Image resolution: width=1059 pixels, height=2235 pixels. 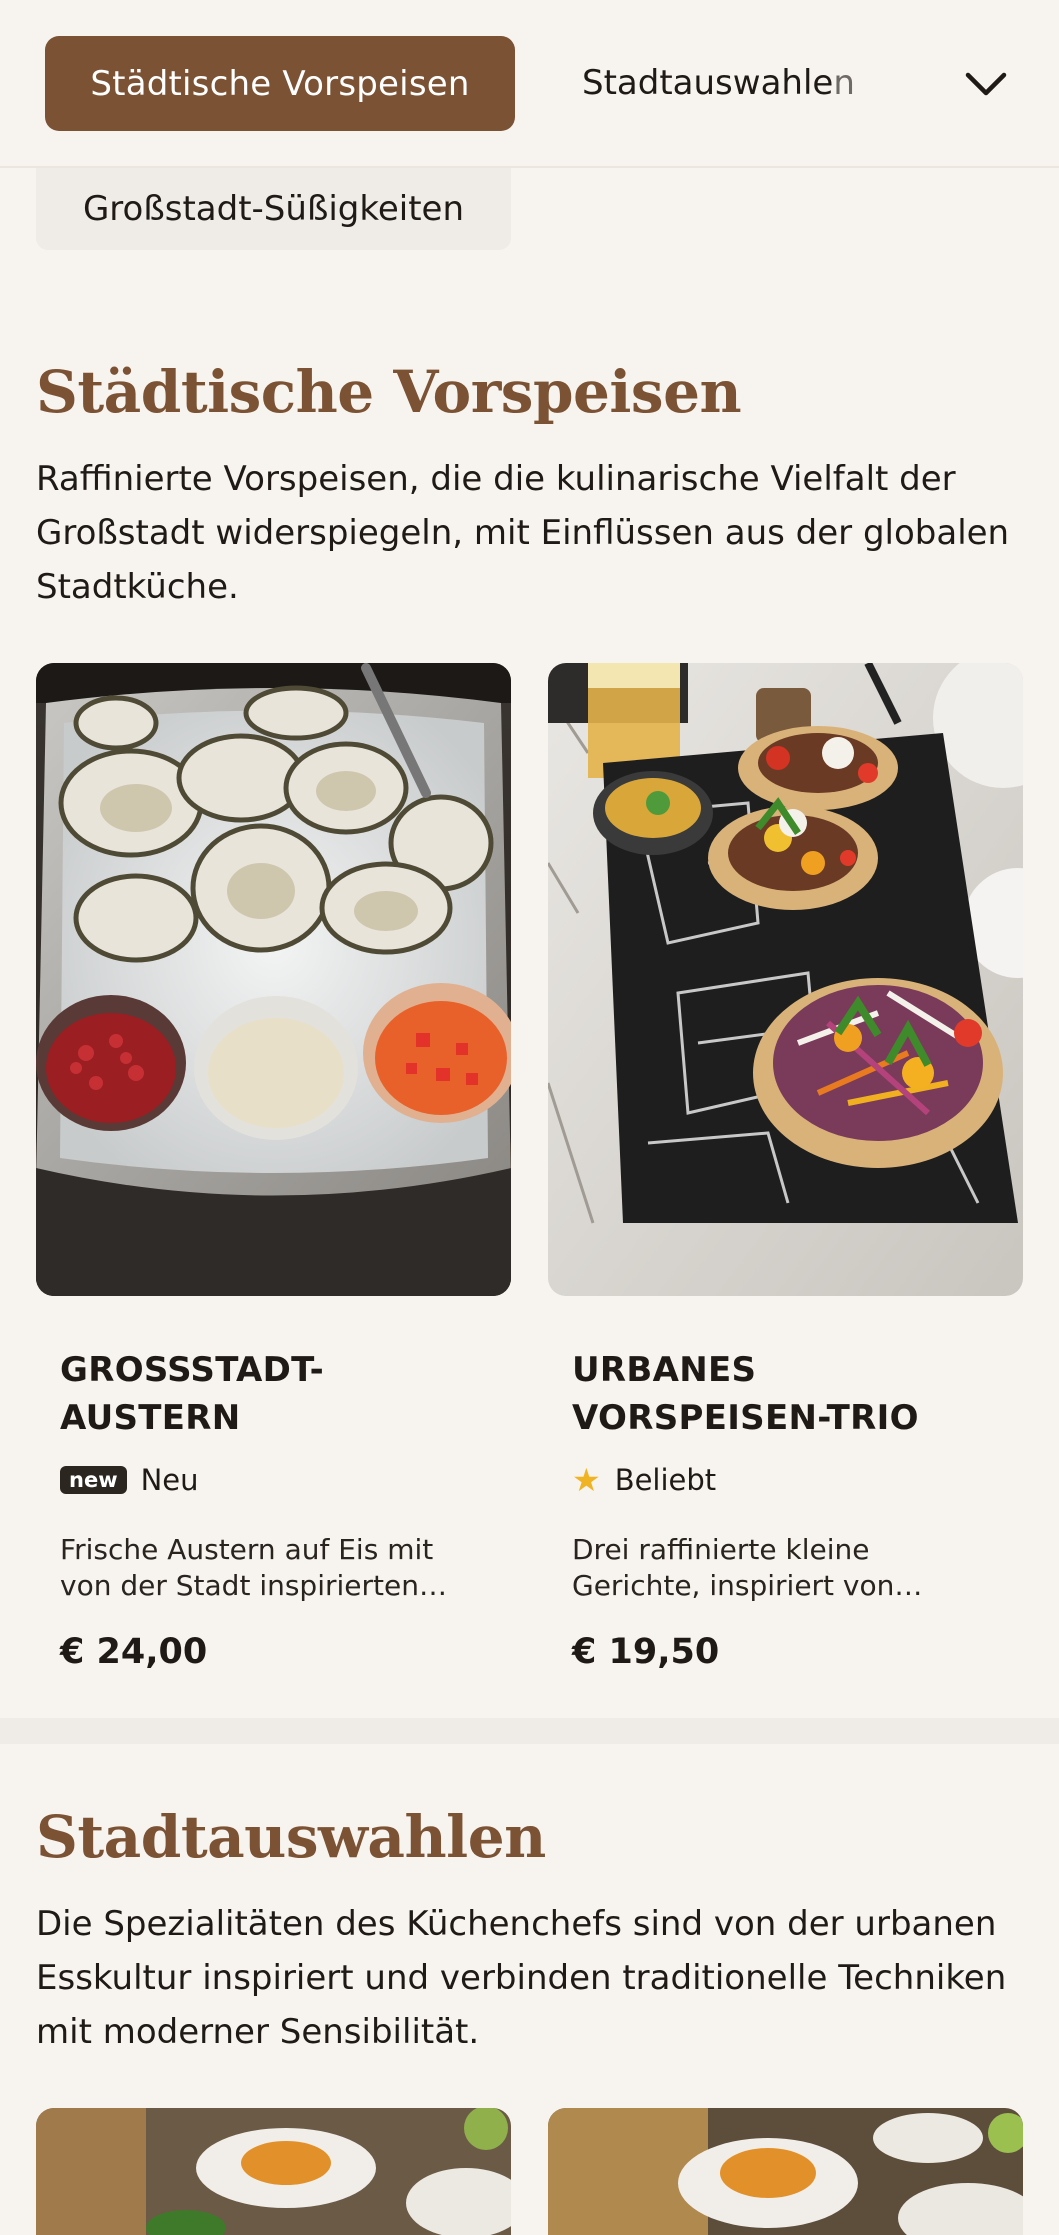 I want to click on chevron-down-icon, so click(x=986, y=84).